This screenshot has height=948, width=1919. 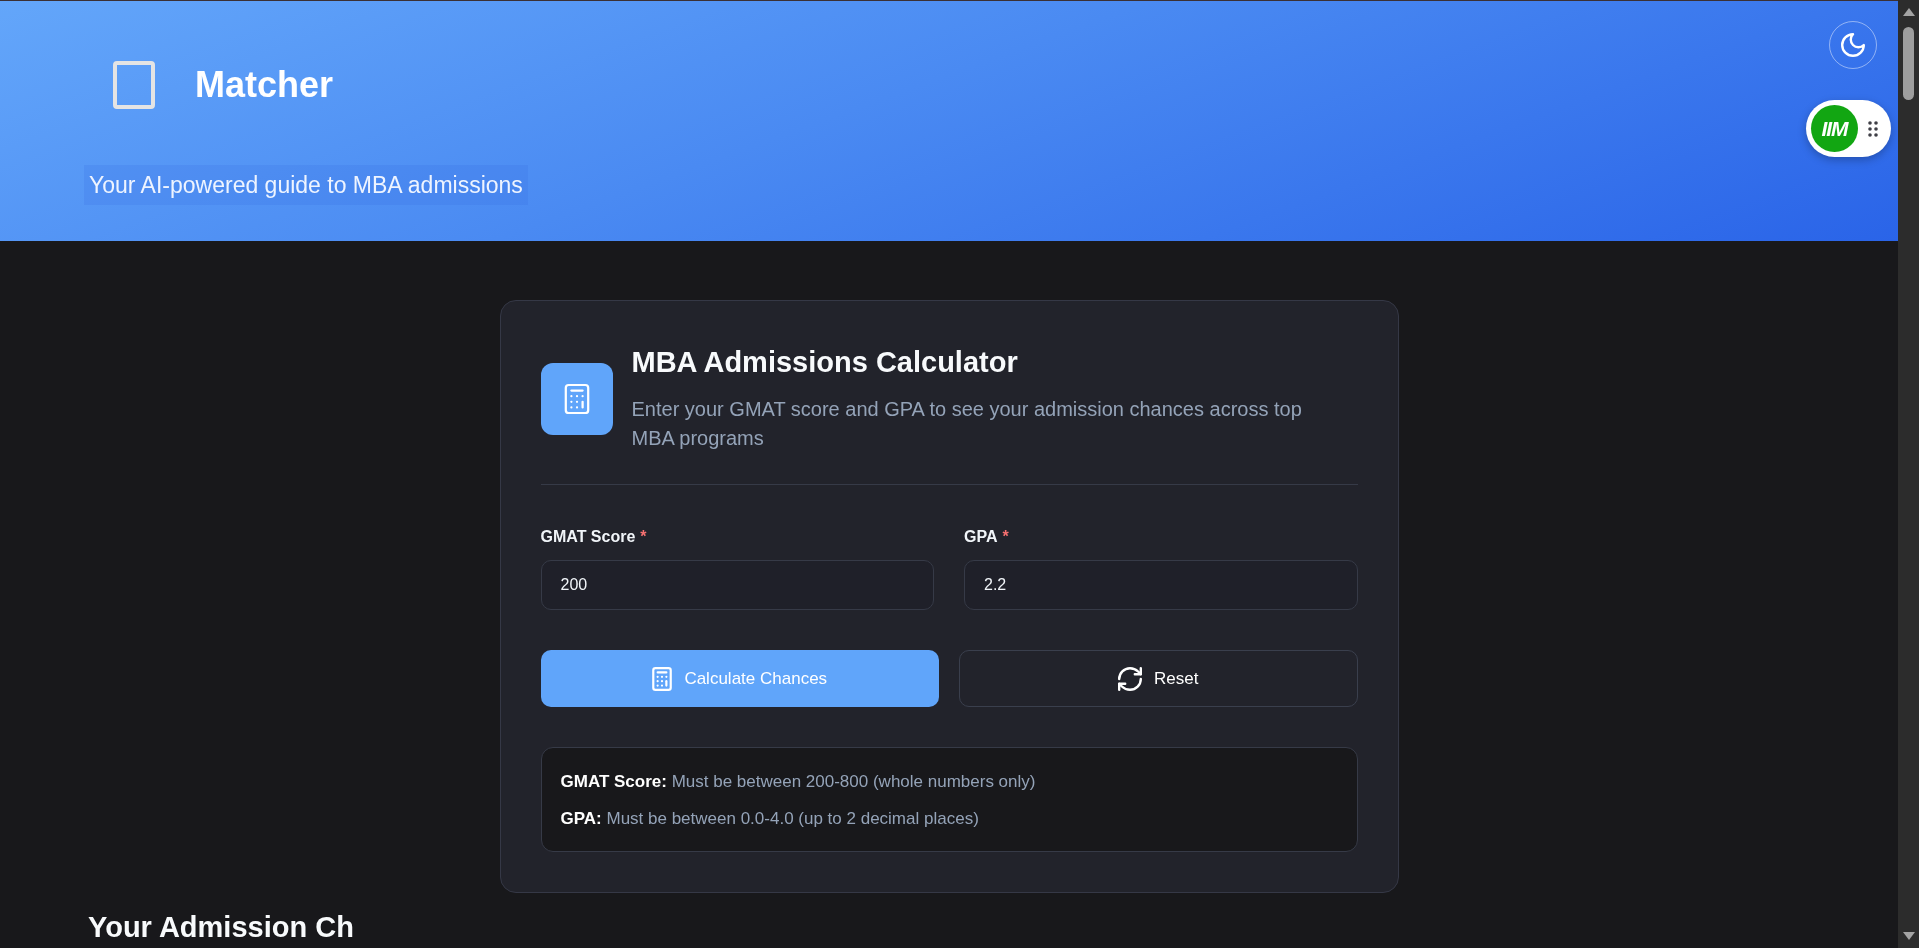 What do you see at coordinates (967, 424) in the screenshot?
I see `card-description: Enter your GMAT score and GPA to see your admission chances across top MBA programs` at bounding box center [967, 424].